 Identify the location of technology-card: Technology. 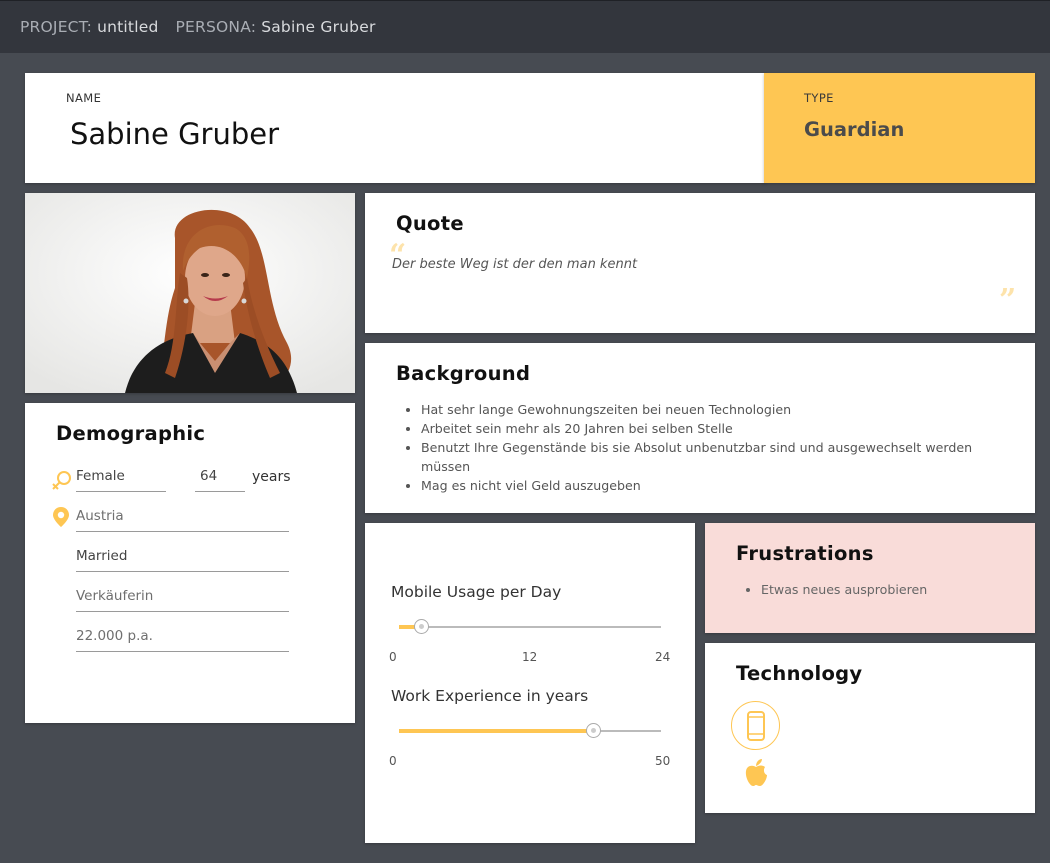
(870, 728).